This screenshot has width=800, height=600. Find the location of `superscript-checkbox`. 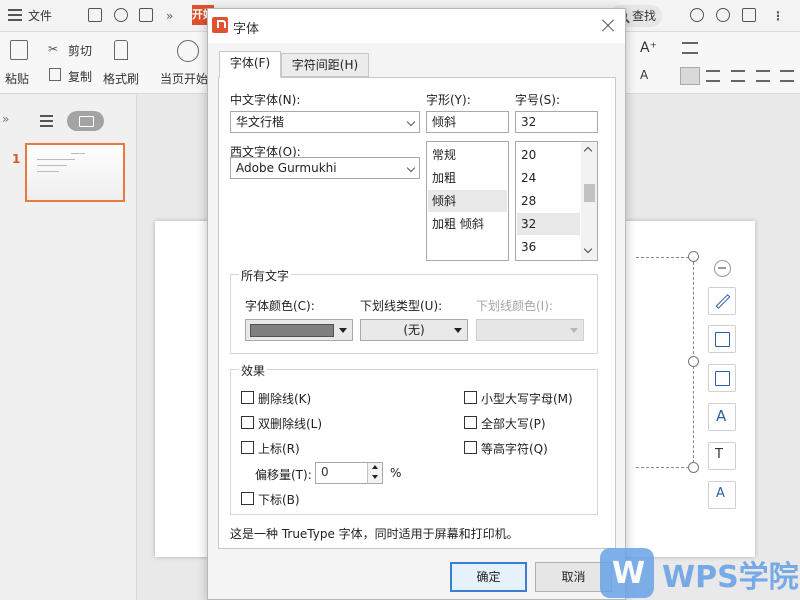

superscript-checkbox is located at coordinates (247, 447).